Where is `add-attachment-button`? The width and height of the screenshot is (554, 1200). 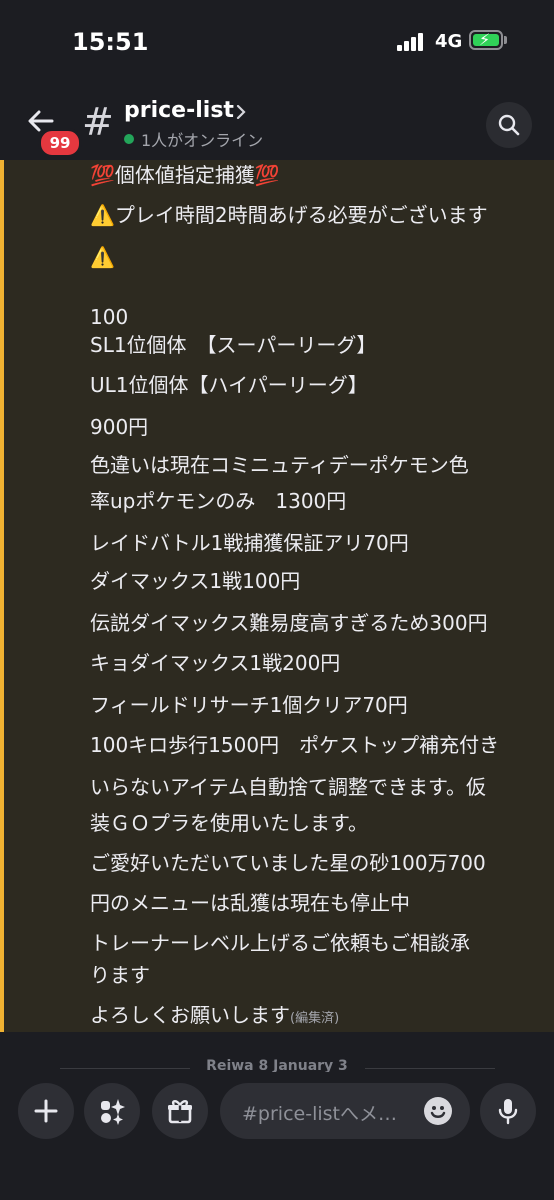 add-attachment-button is located at coordinates (46, 1111).